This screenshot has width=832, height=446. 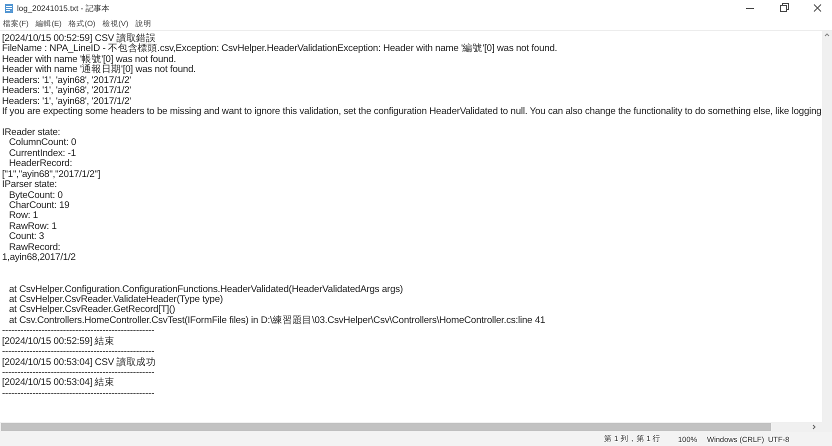 I want to click on text-line: CurrentIndex: -1, so click(x=42, y=153).